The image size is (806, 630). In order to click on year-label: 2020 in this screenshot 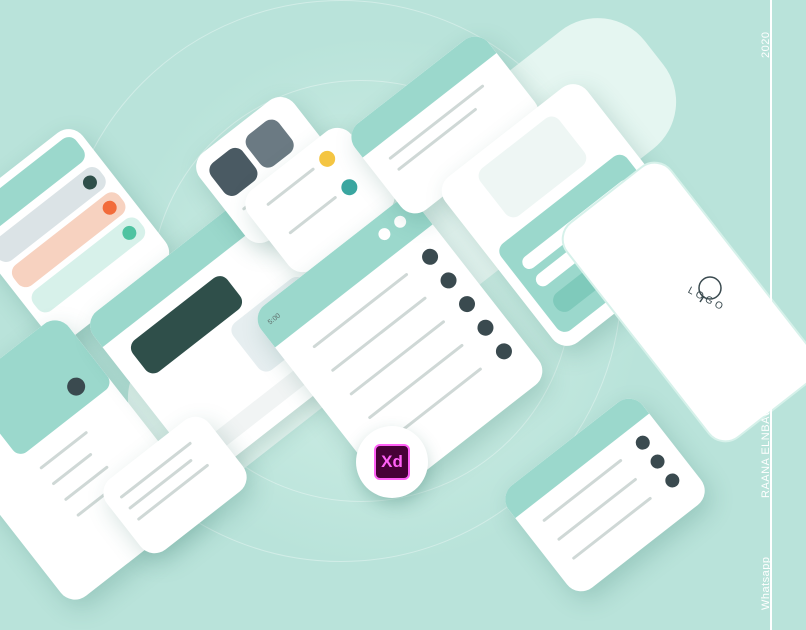, I will do `click(766, 44)`.